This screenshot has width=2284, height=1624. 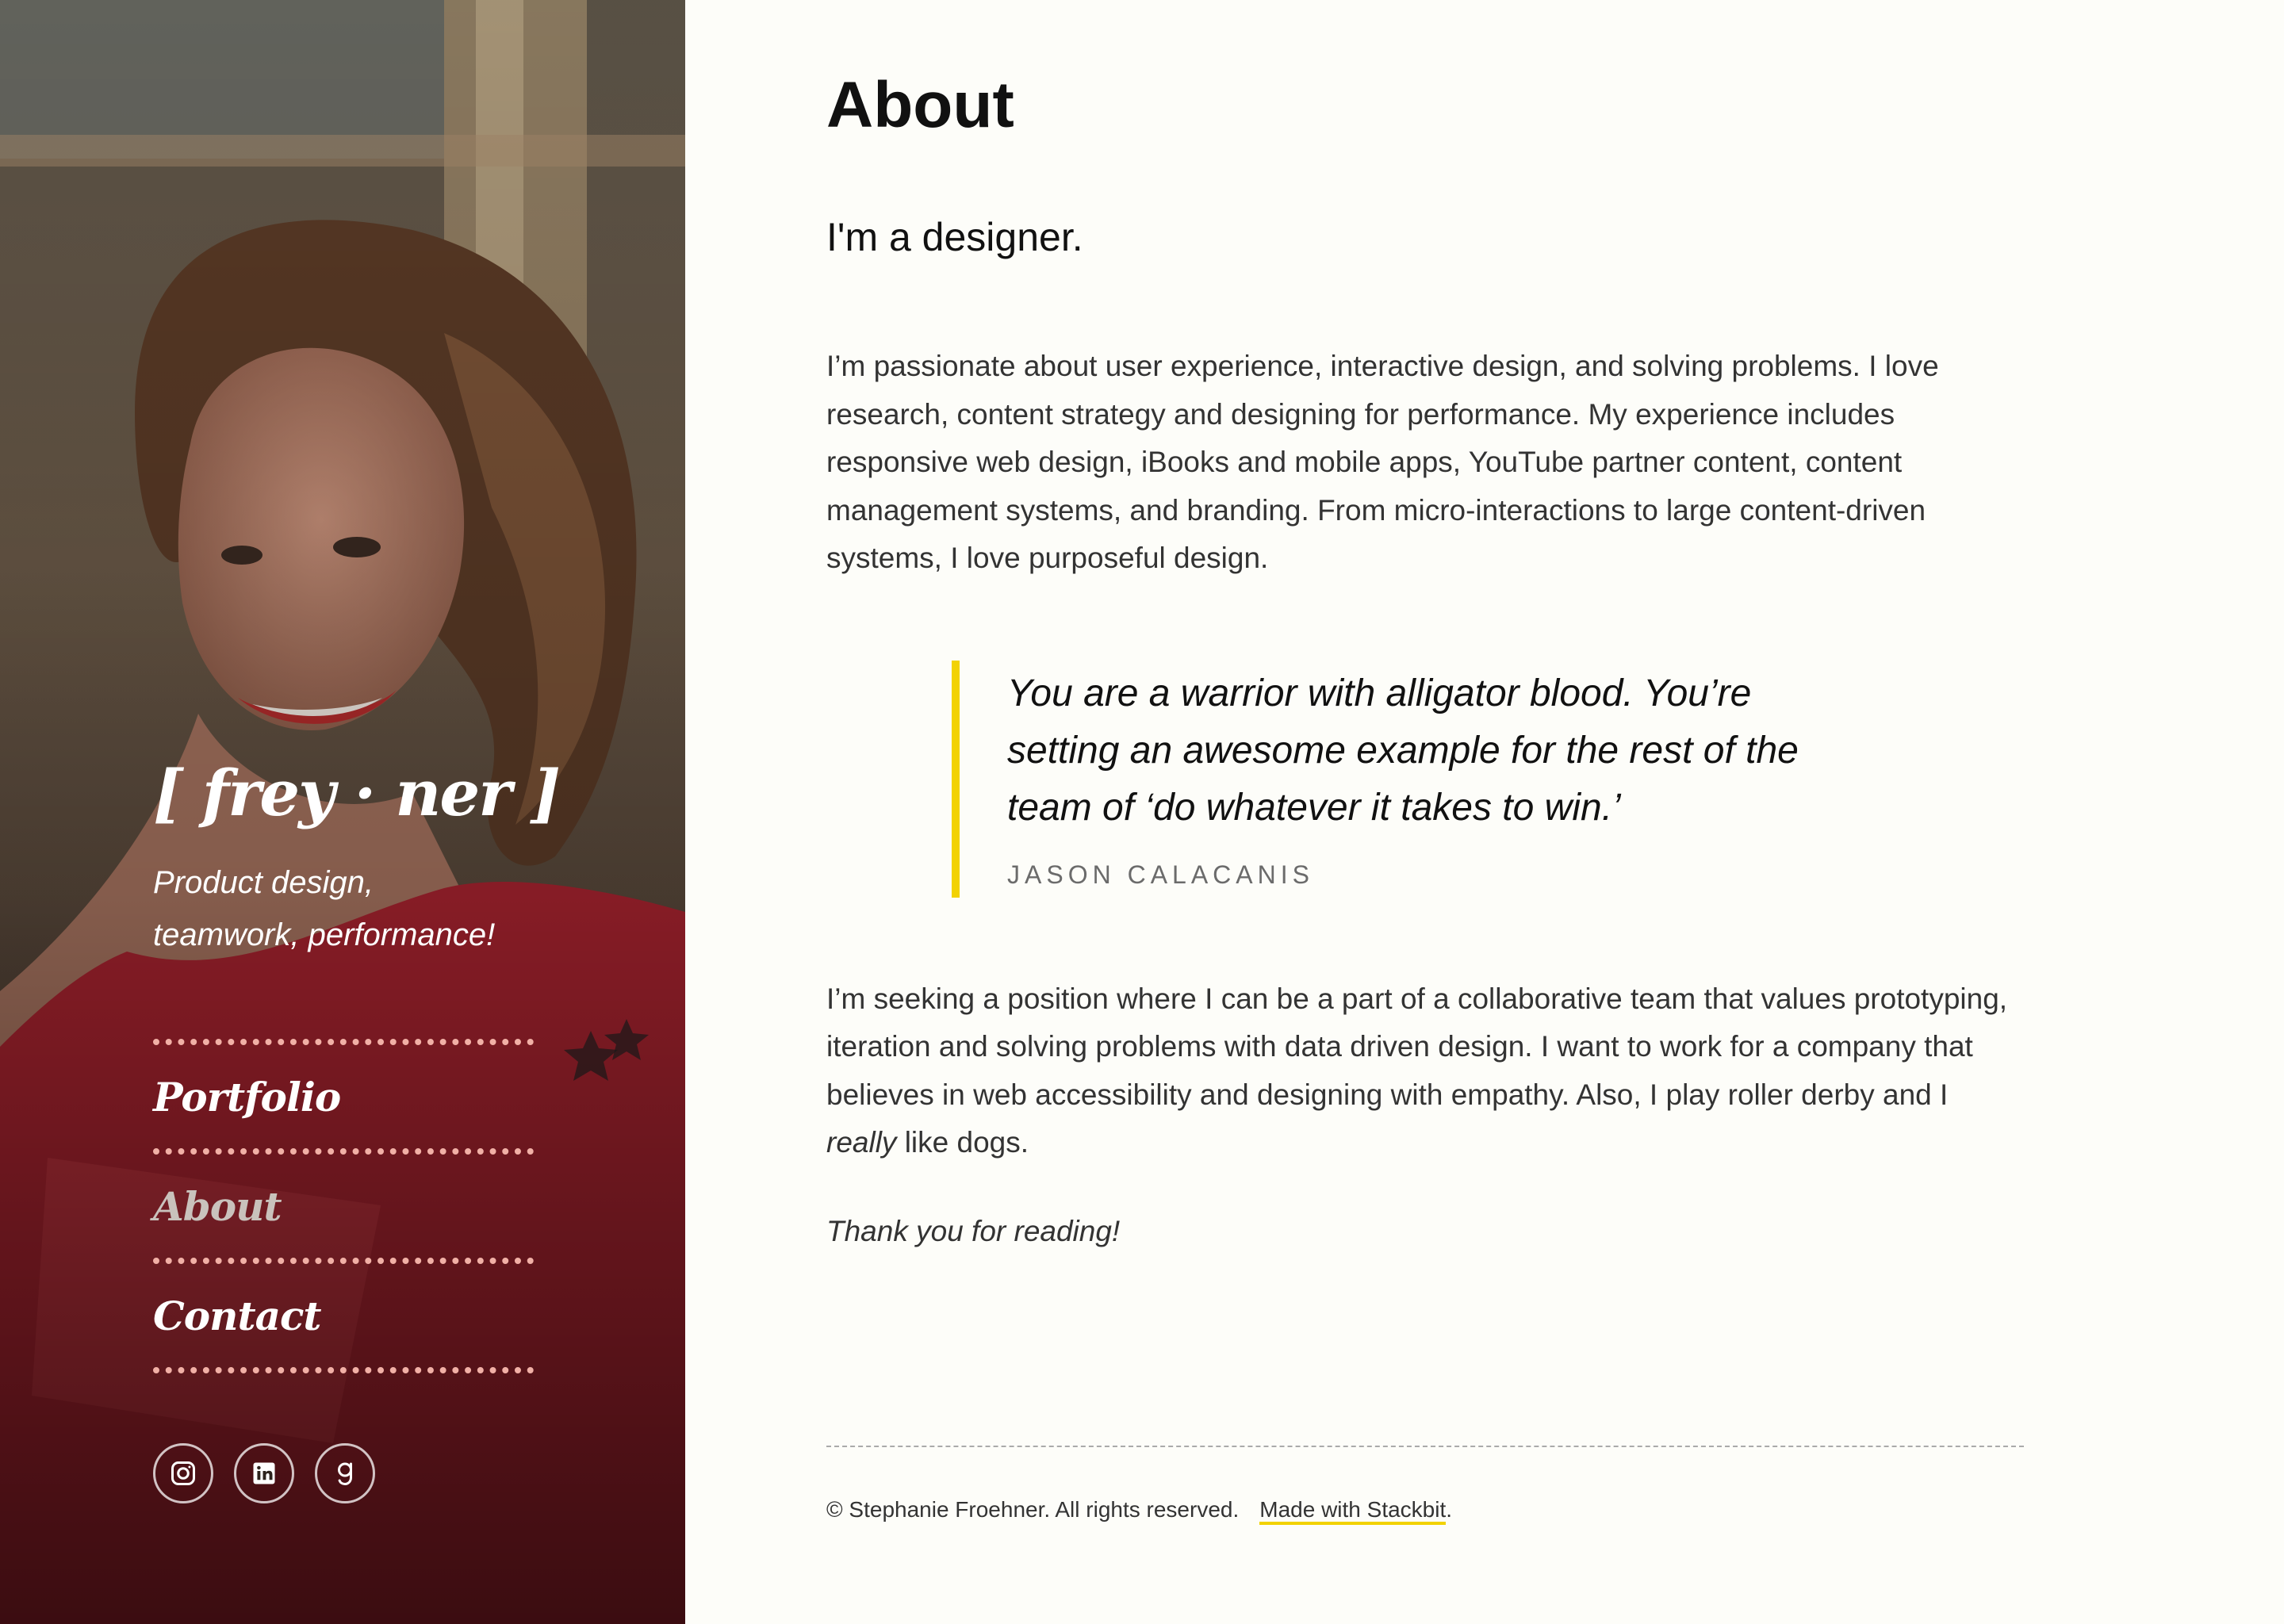 What do you see at coordinates (247, 1097) in the screenshot?
I see `nav-link-portfolio: Portfolio` at bounding box center [247, 1097].